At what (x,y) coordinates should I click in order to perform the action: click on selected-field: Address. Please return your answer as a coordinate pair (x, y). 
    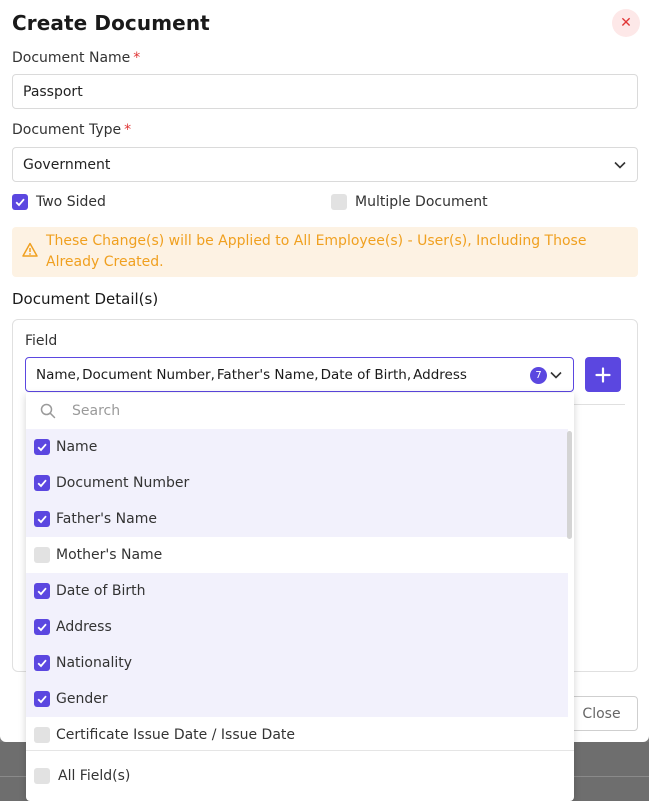
    Looking at the image, I should click on (440, 374).